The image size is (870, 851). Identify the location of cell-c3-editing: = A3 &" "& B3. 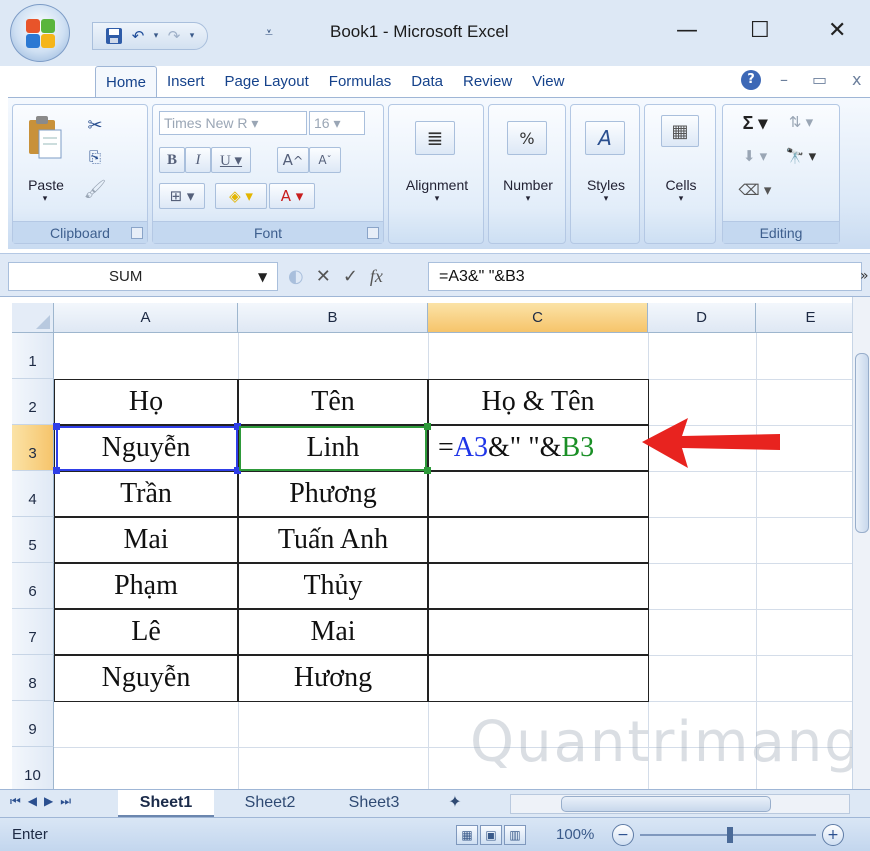
(538, 448).